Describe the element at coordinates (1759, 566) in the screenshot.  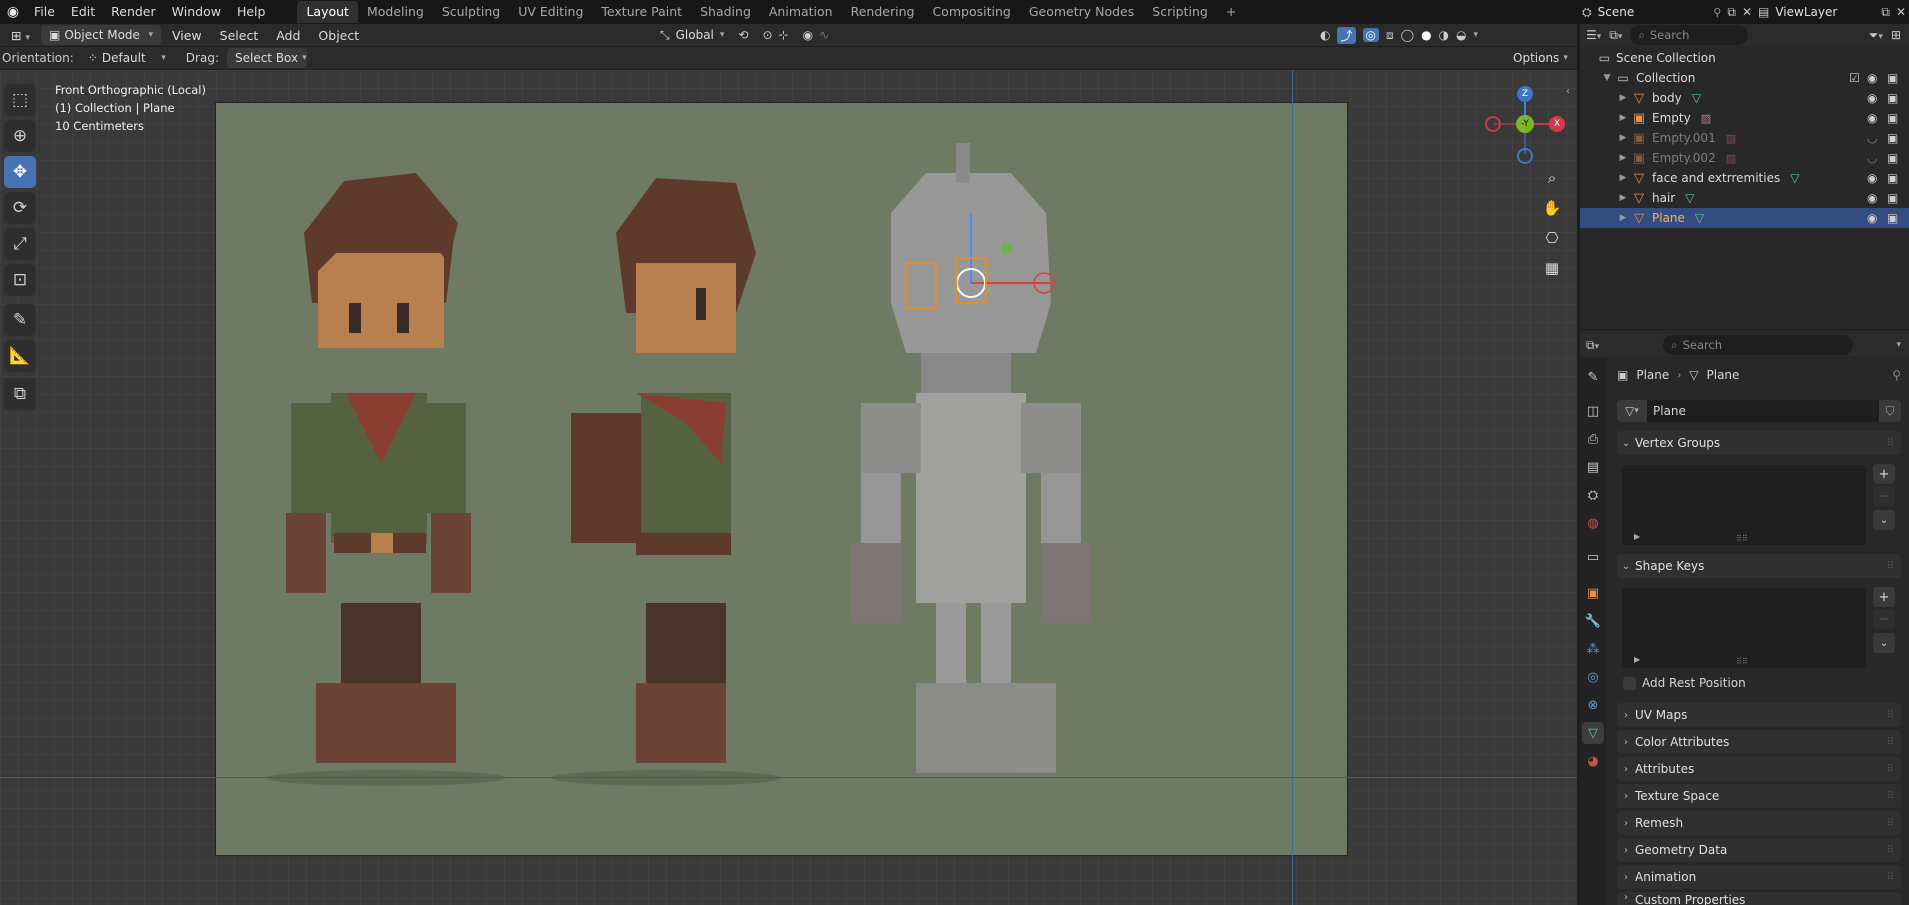
I see `panel-shape-keys: ⌄ Shape Keys ⠿` at that location.